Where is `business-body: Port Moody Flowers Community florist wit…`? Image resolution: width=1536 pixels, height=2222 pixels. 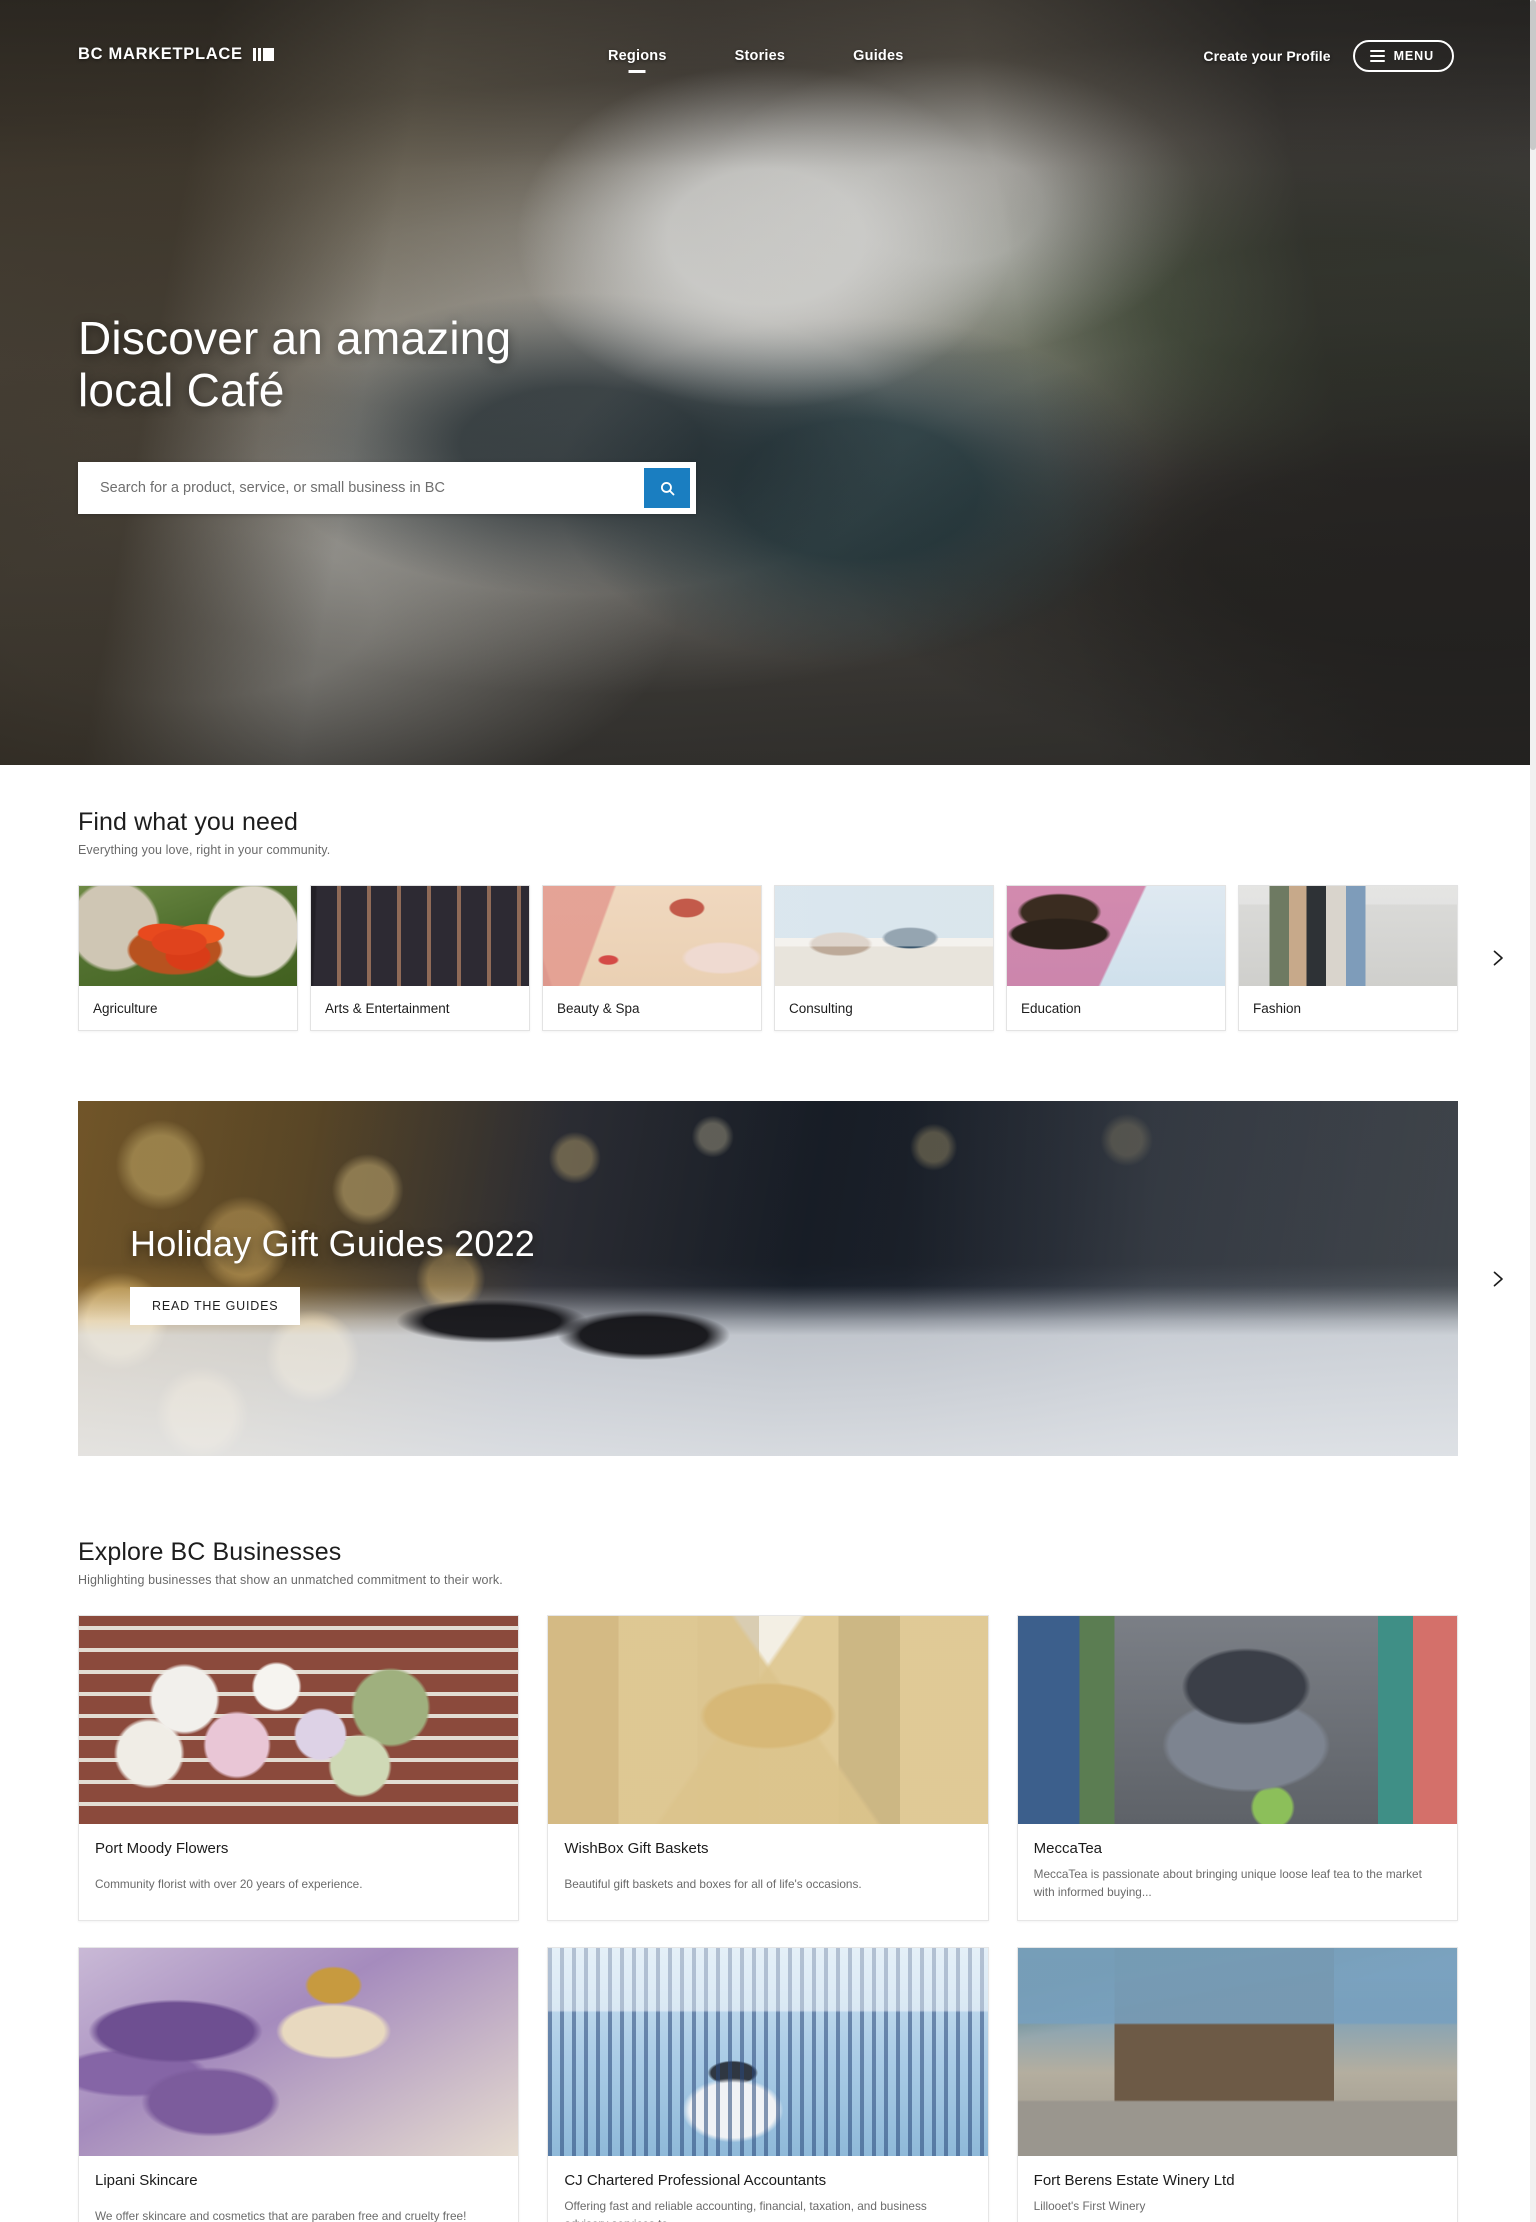
business-body: Port Moody Flowers Community florist wit… is located at coordinates (298, 1867).